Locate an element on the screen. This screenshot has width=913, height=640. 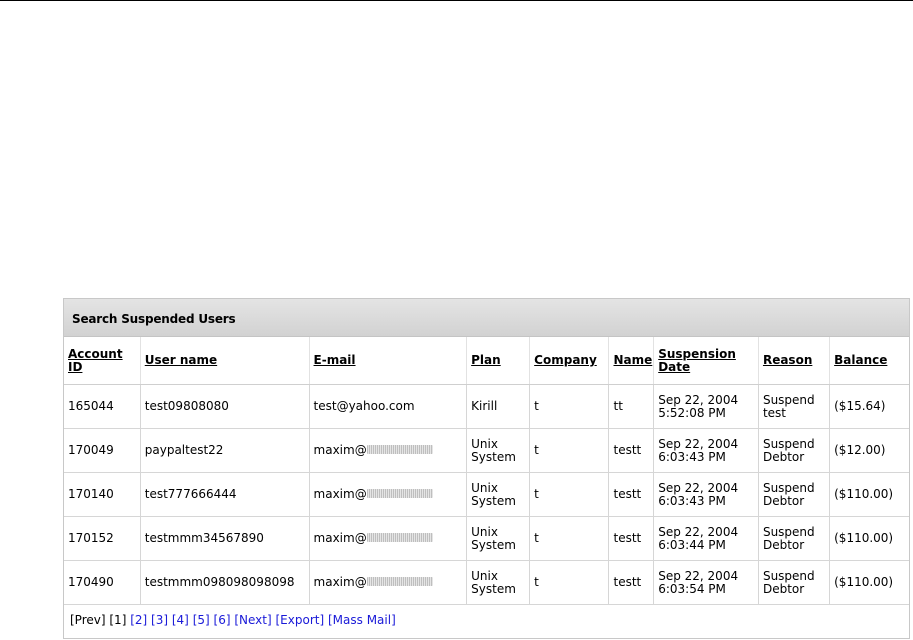
col-header-reason: Reason is located at coordinates (794, 361).